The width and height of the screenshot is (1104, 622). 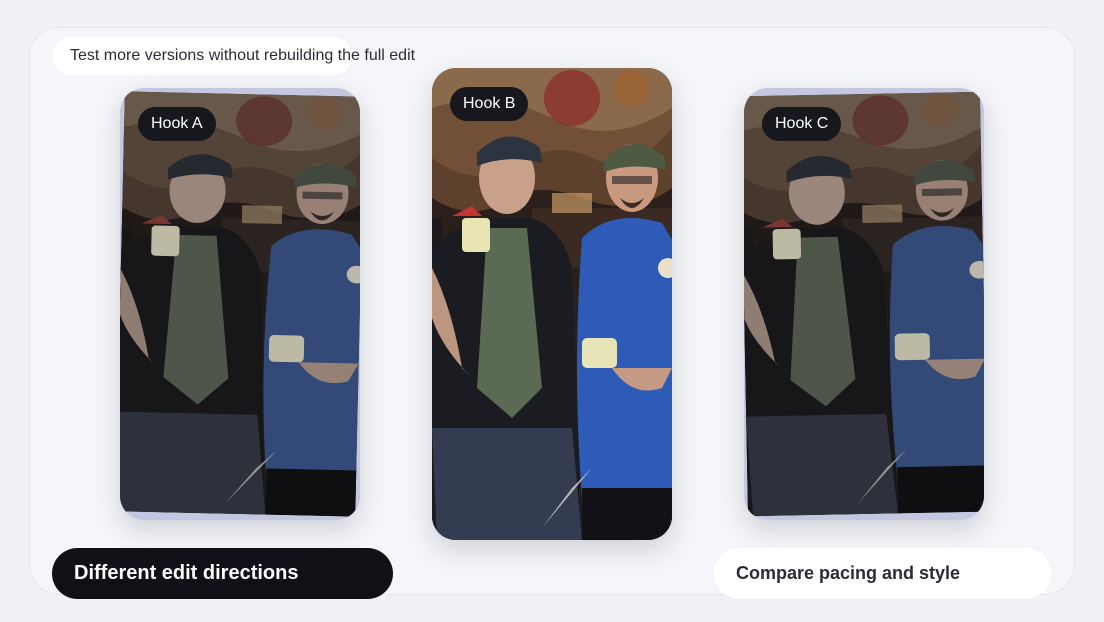 I want to click on hook-a-label: Hook A, so click(x=177, y=124).